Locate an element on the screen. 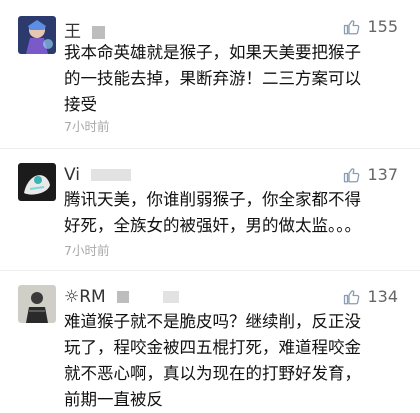  comment-text: 腾讯天美，你谁削弱猴子，你全家都不得 好死，全族女的被强奸，男的做太监。。。 is located at coordinates (212, 212).